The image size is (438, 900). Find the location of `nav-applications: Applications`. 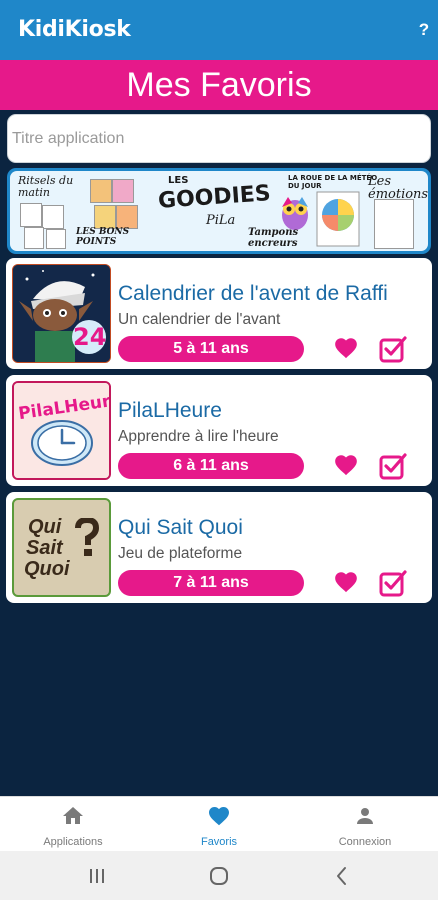

nav-applications: Applications is located at coordinates (73, 824).